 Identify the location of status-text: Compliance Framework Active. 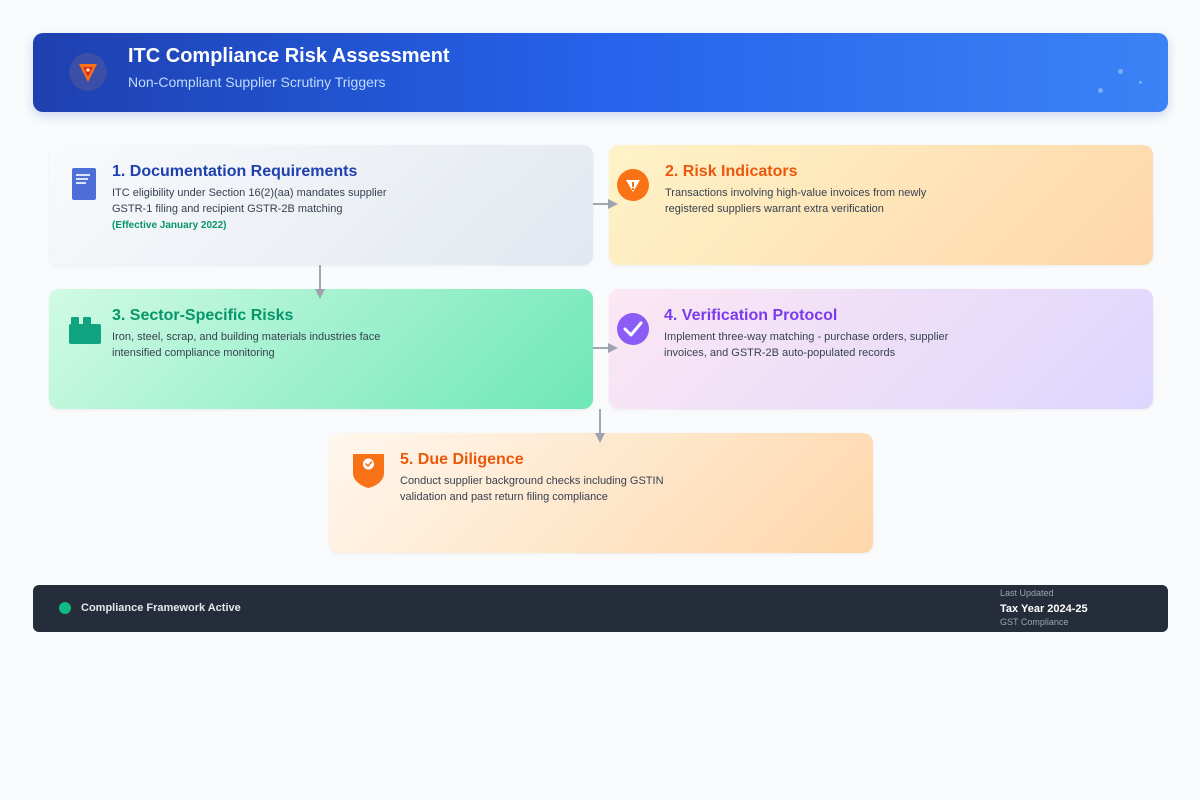
(161, 608).